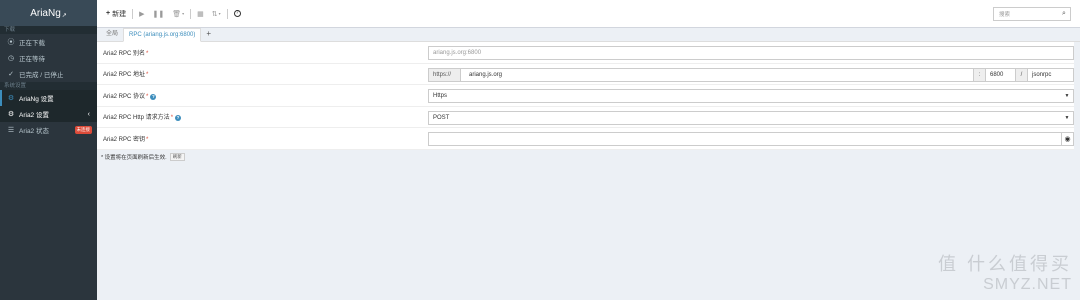  I want to click on question-circle-icon: ?, so click(237, 13).